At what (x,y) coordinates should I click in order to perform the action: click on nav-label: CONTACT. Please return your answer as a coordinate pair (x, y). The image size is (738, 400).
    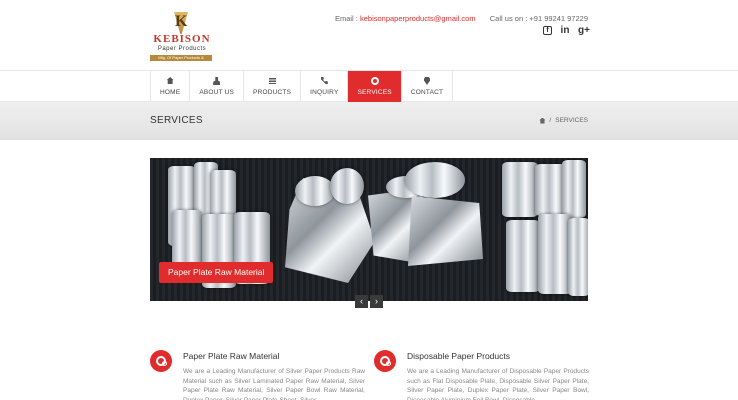
    Looking at the image, I should click on (427, 92).